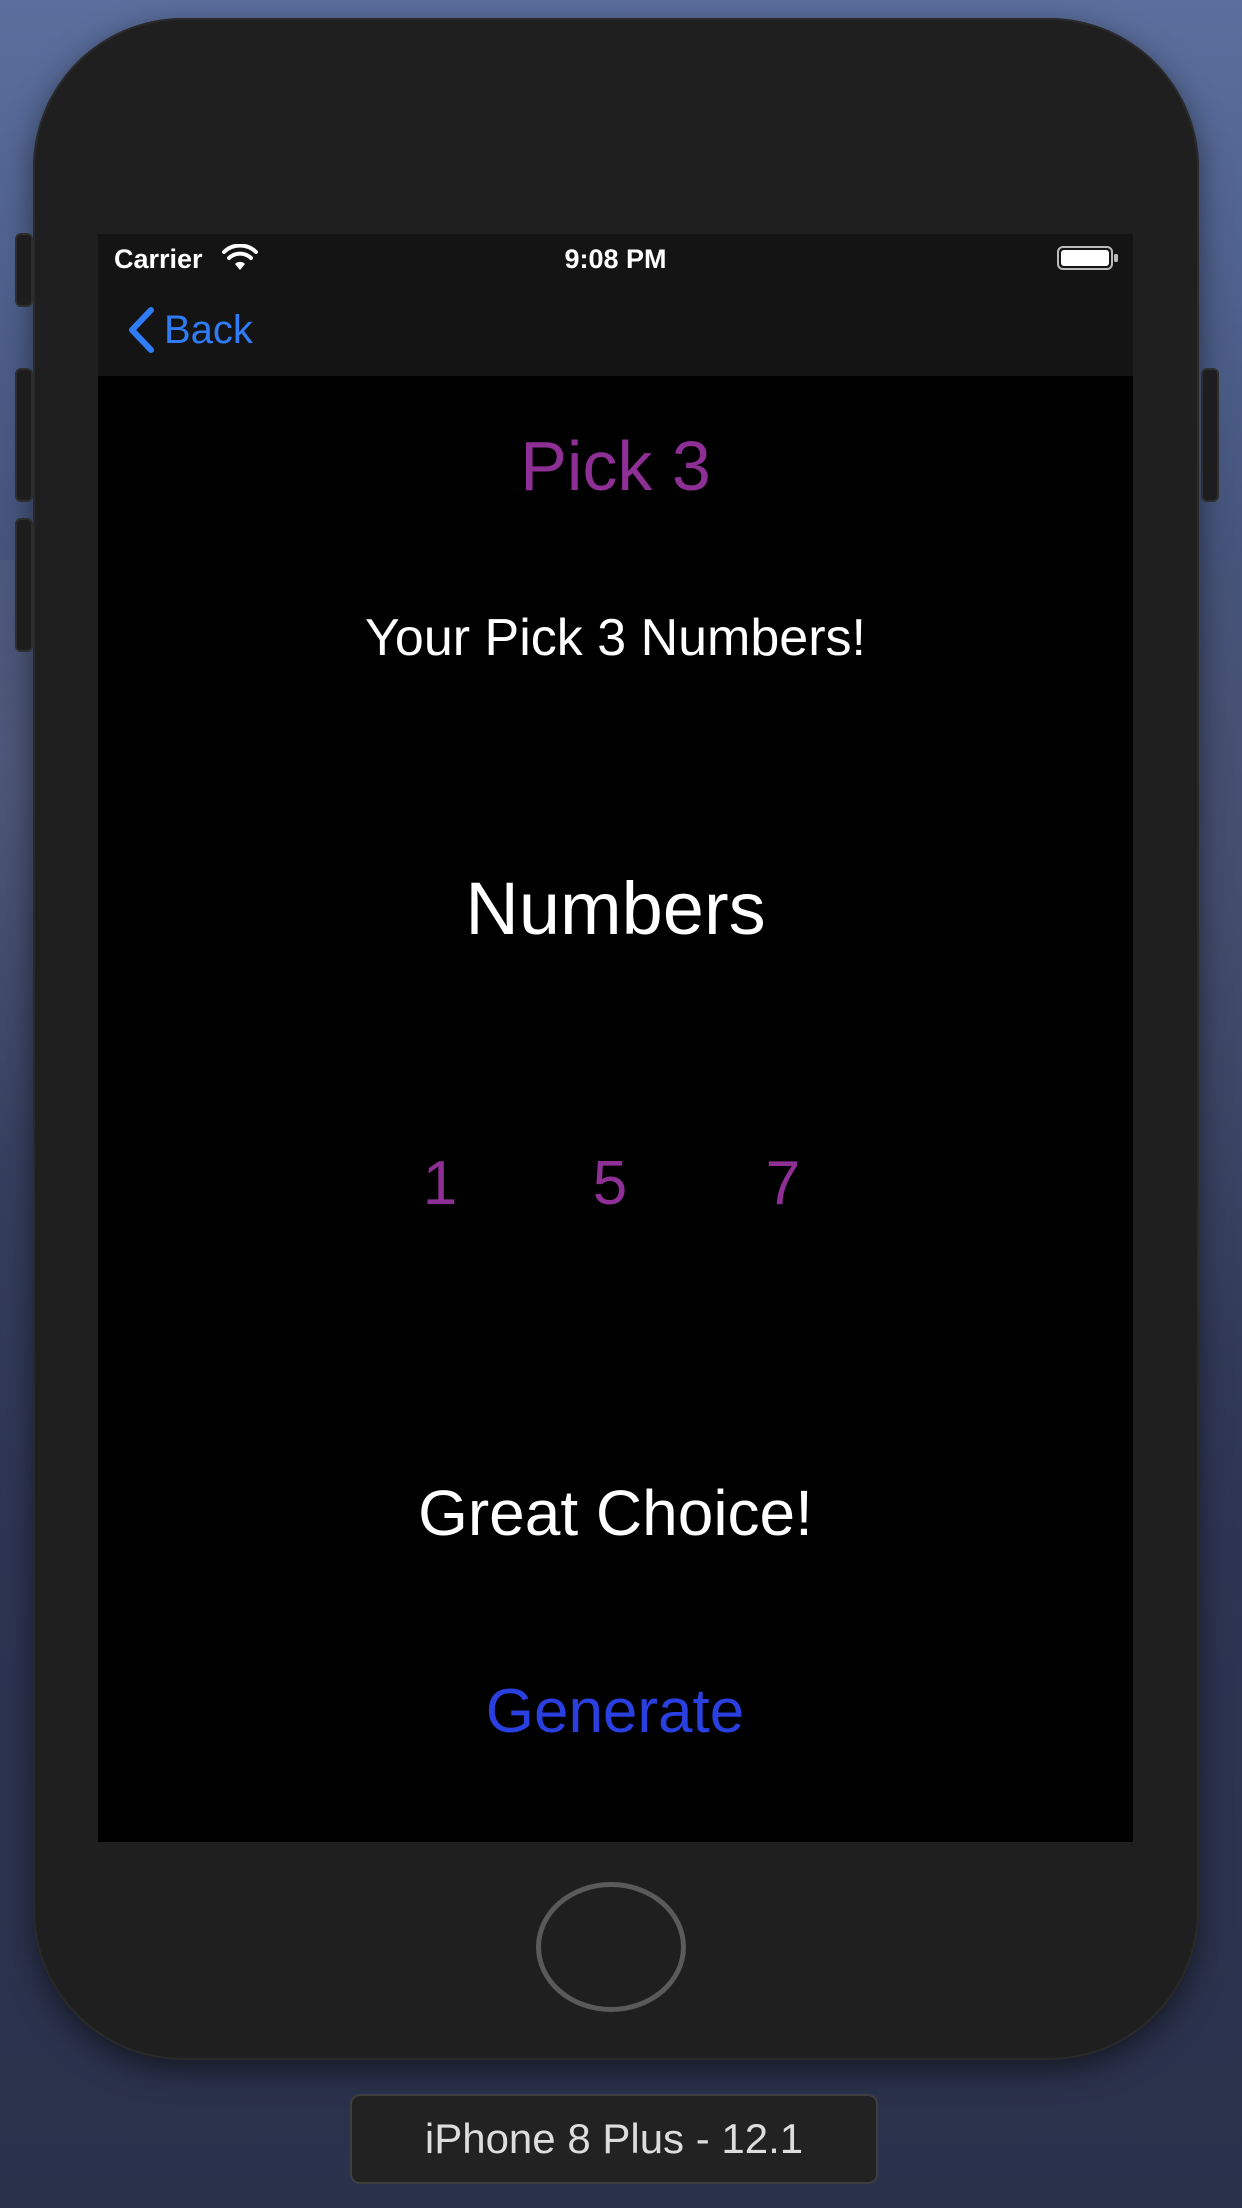 The height and width of the screenshot is (2208, 1242). Describe the element at coordinates (615, 908) in the screenshot. I see `numbers-heading: Numbers` at that location.